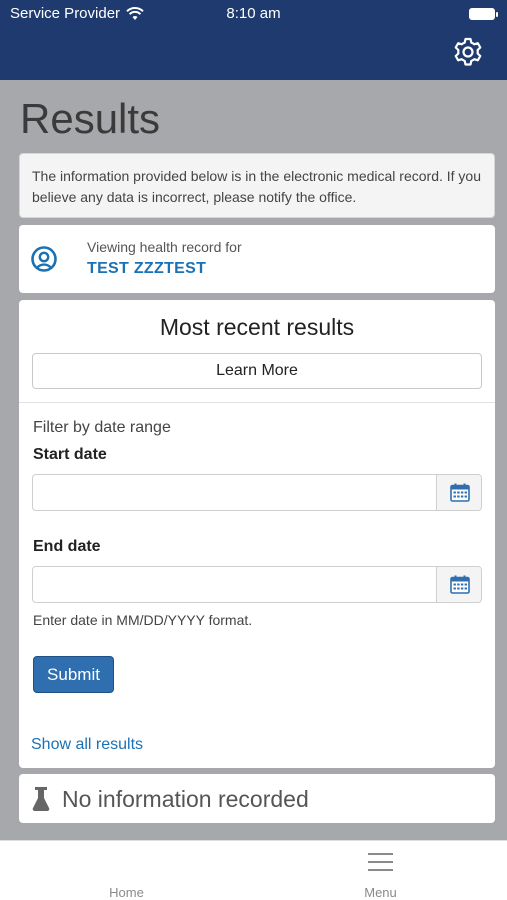 The height and width of the screenshot is (900, 507). Describe the element at coordinates (380, 892) in the screenshot. I see `tab-menu-label: Menu` at that location.